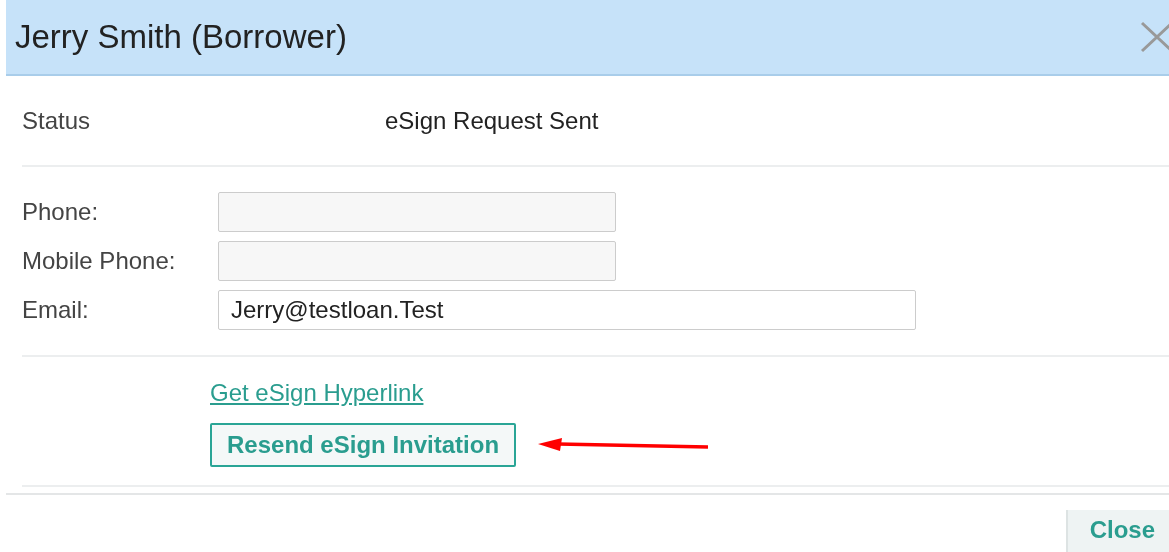 This screenshot has width=1169, height=552. What do you see at coordinates (181, 37) in the screenshot?
I see `dialog-title: Jerry Smith (Borrower)` at bounding box center [181, 37].